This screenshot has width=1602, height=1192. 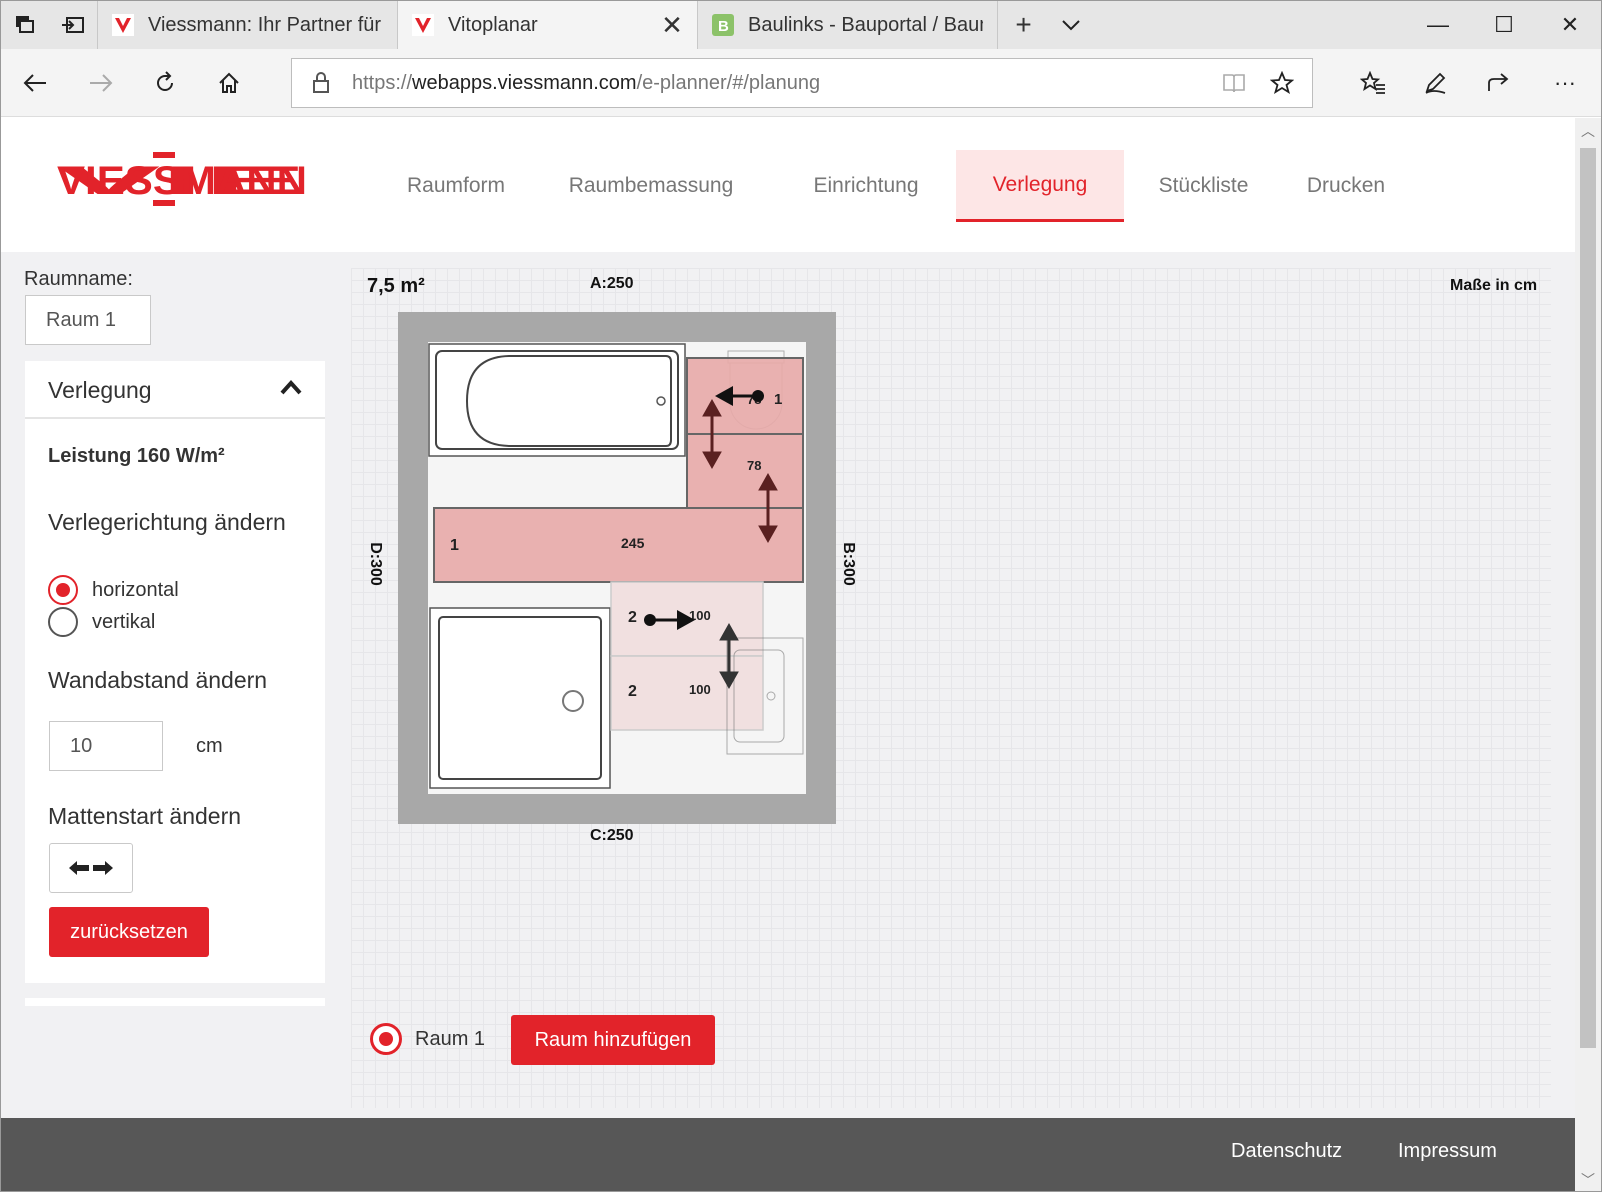 I want to click on favorites-hub-icon, so click(x=1373, y=83).